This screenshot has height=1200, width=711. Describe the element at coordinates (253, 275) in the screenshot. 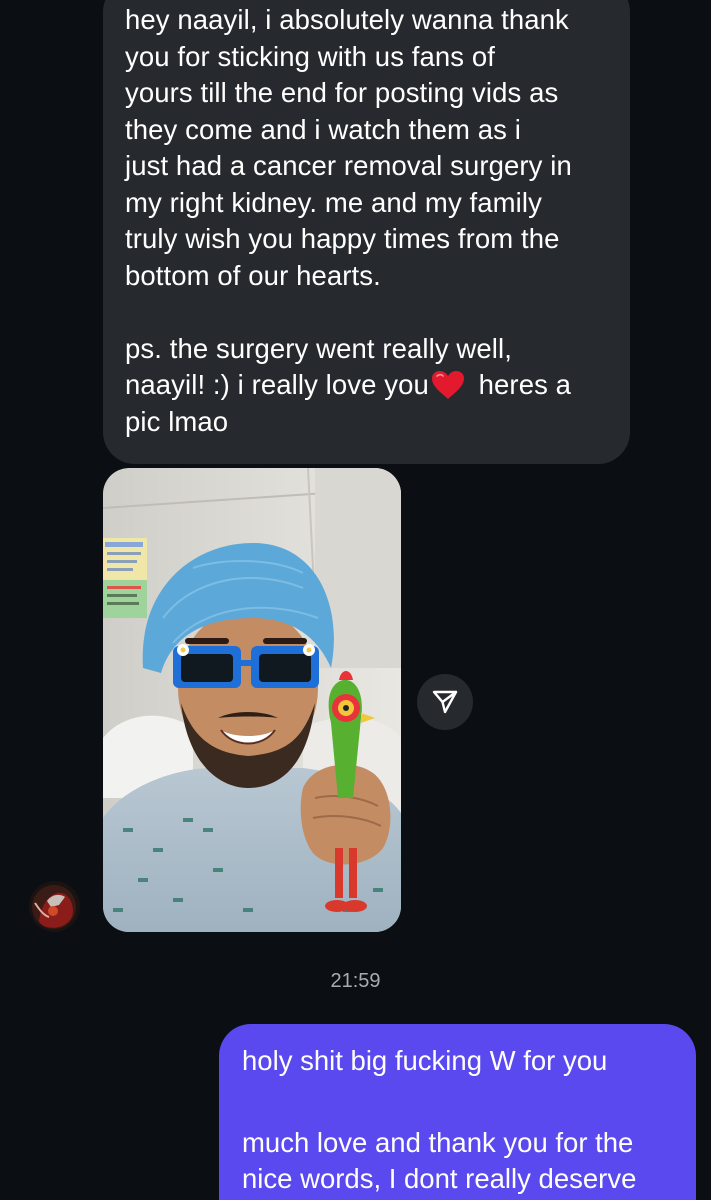

I see `message-line: bottom of our hearts.` at that location.